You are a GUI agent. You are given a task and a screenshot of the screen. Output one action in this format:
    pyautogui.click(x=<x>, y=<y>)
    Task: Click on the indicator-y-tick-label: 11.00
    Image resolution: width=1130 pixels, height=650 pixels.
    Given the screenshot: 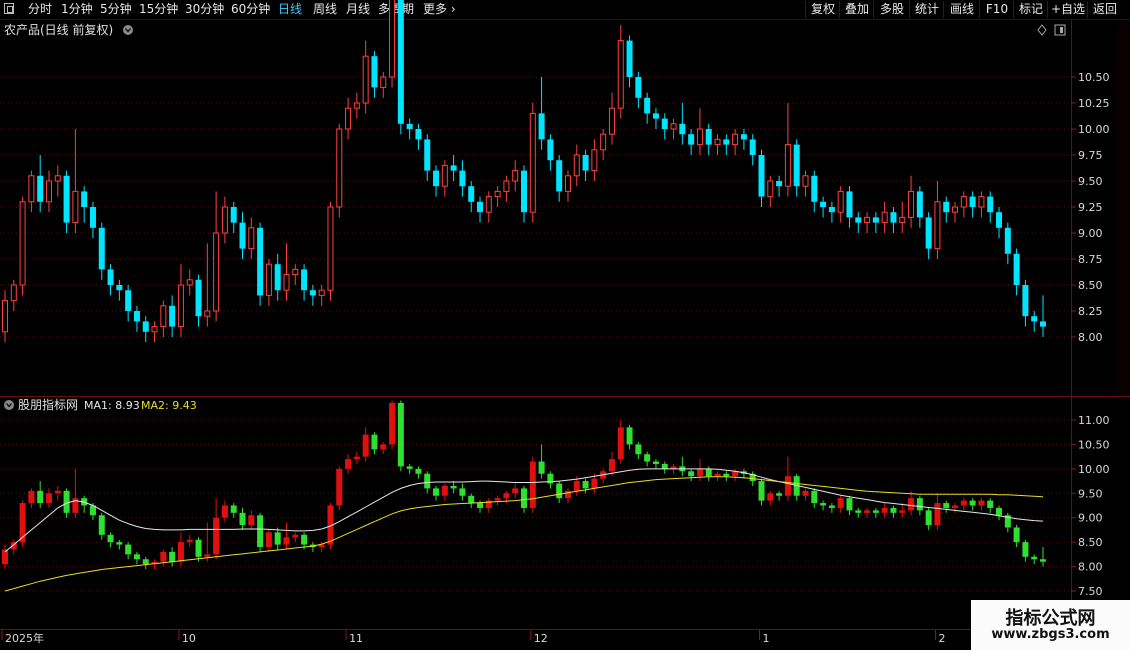 What is the action you would take?
    pyautogui.click(x=1094, y=420)
    